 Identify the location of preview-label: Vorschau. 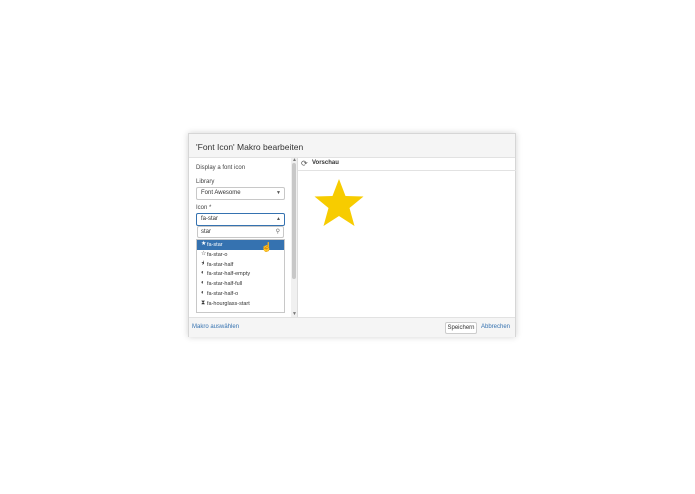
(325, 163).